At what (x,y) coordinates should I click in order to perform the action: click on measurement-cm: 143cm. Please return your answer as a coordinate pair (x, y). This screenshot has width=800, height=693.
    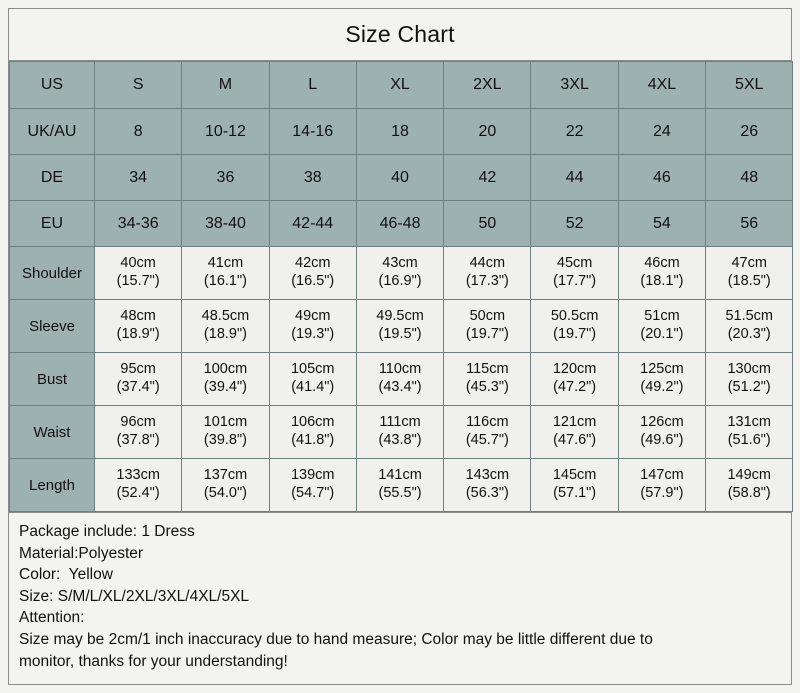
    Looking at the image, I should click on (487, 475).